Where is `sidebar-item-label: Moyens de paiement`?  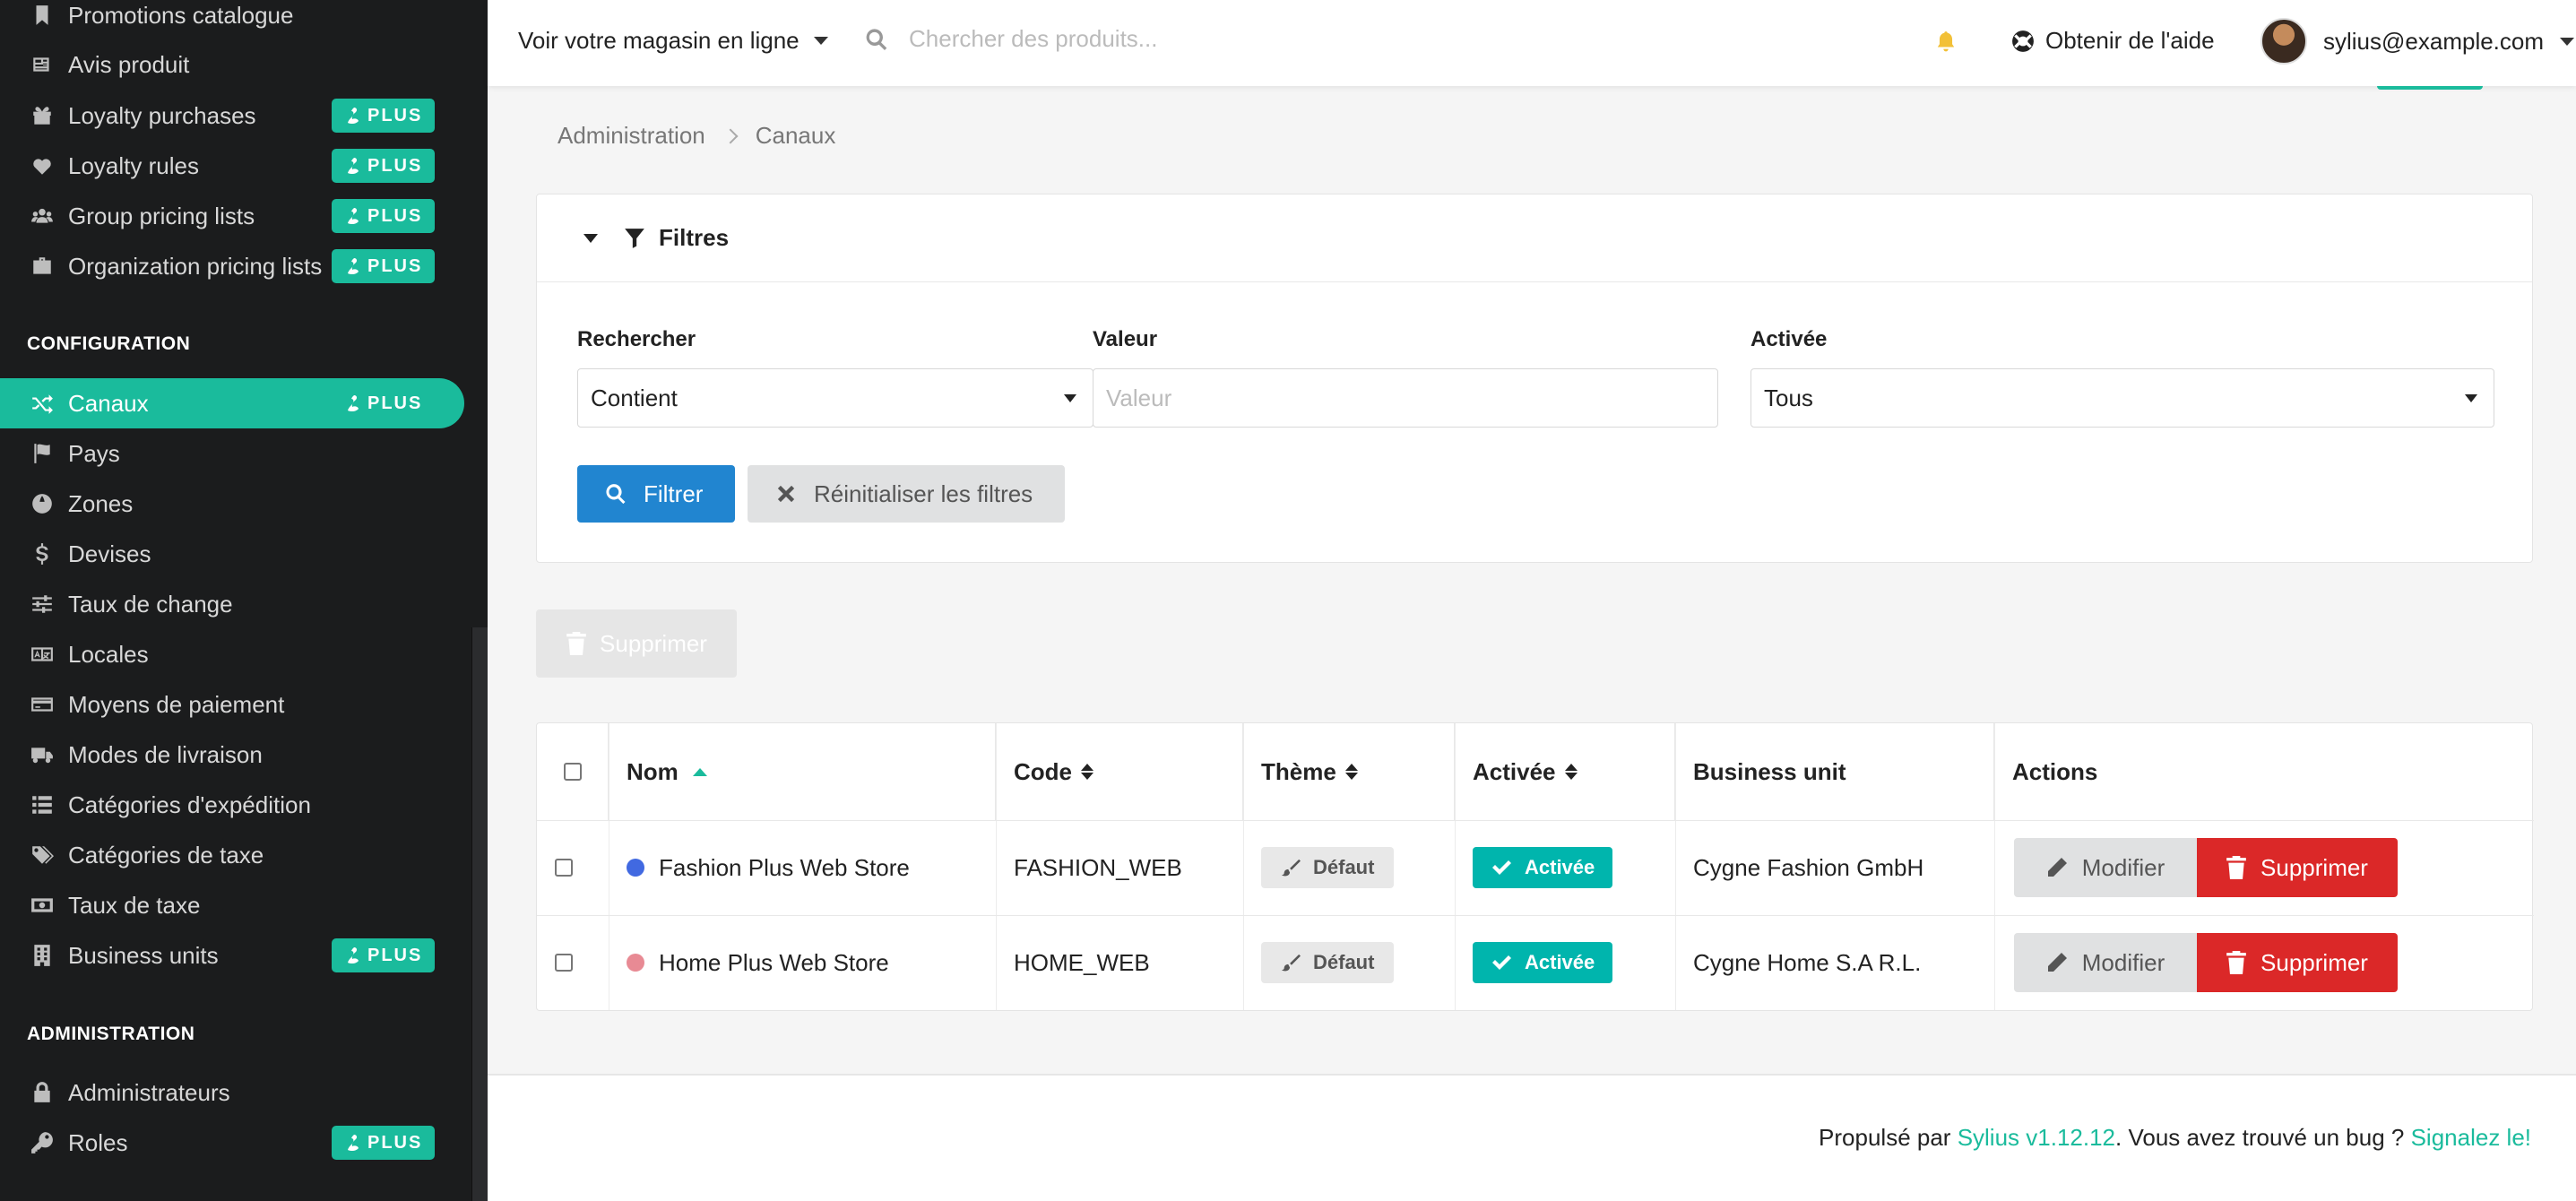 sidebar-item-label: Moyens de paiement is located at coordinates (176, 704).